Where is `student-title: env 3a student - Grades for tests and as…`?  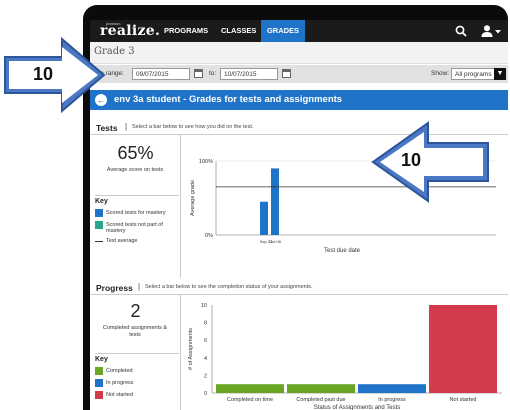
student-title: env 3a student - Grades for tests and as… is located at coordinates (228, 99).